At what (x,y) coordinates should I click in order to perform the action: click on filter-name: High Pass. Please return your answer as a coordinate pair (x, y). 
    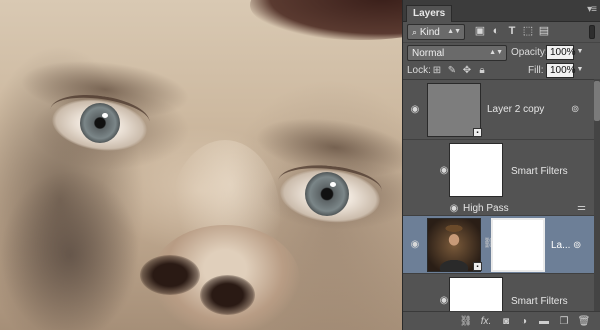
    Looking at the image, I should click on (486, 208).